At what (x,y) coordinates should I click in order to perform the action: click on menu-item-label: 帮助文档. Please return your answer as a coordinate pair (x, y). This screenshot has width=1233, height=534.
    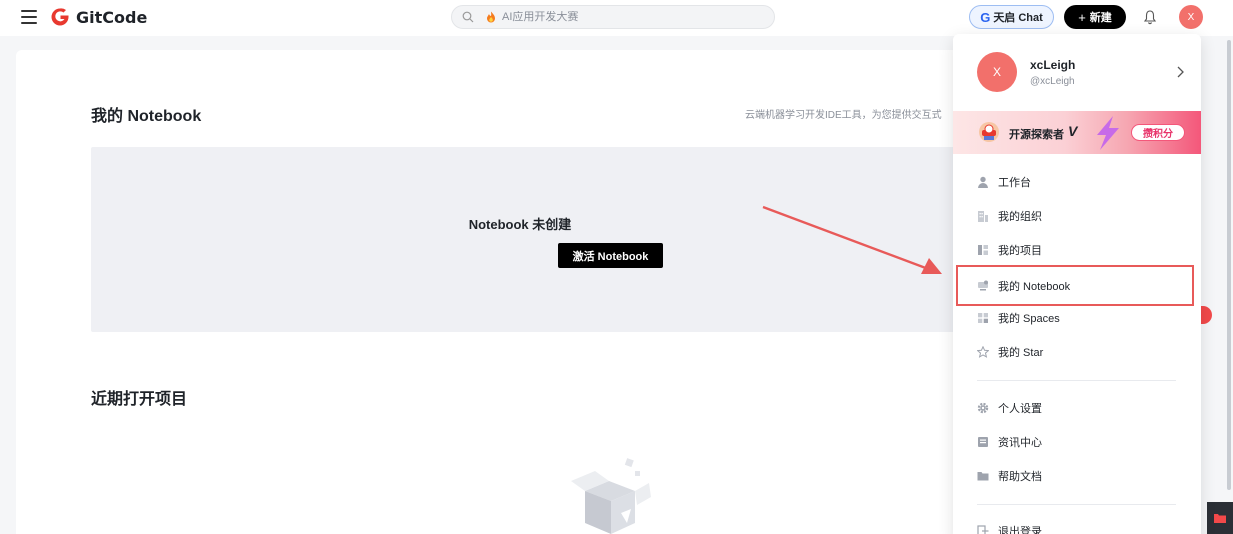
    Looking at the image, I should click on (1020, 477).